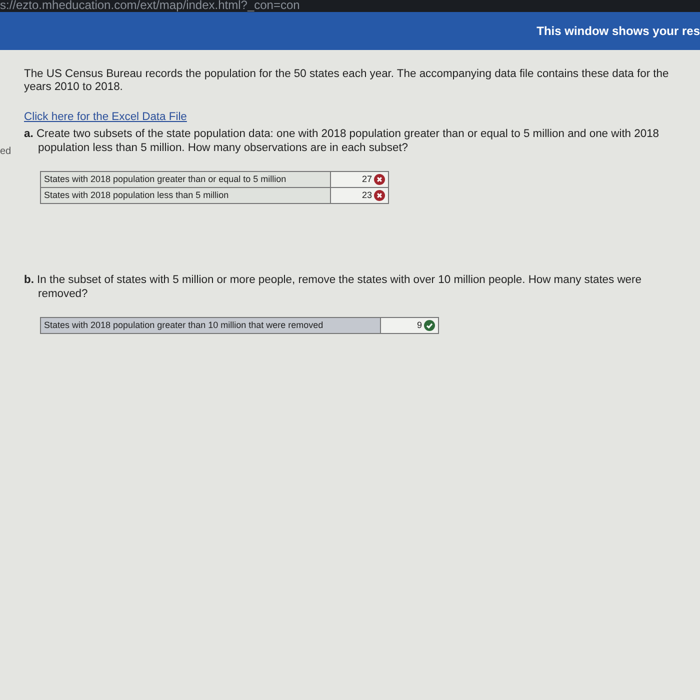 The image size is (700, 700). Describe the element at coordinates (618, 31) in the screenshot. I see `header-notice: This window shows your res` at that location.